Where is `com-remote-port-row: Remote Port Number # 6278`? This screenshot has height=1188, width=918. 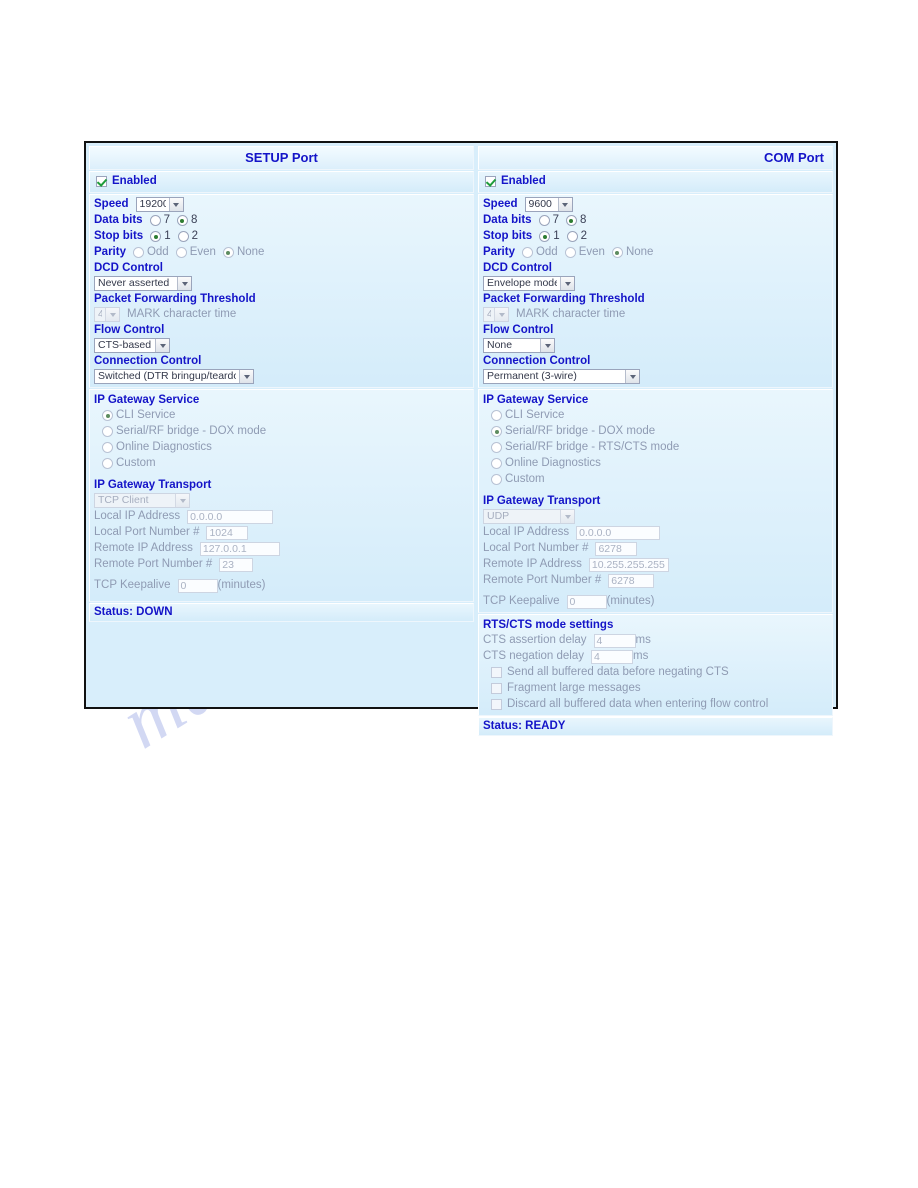 com-remote-port-row: Remote Port Number # 6278 is located at coordinates (655, 580).